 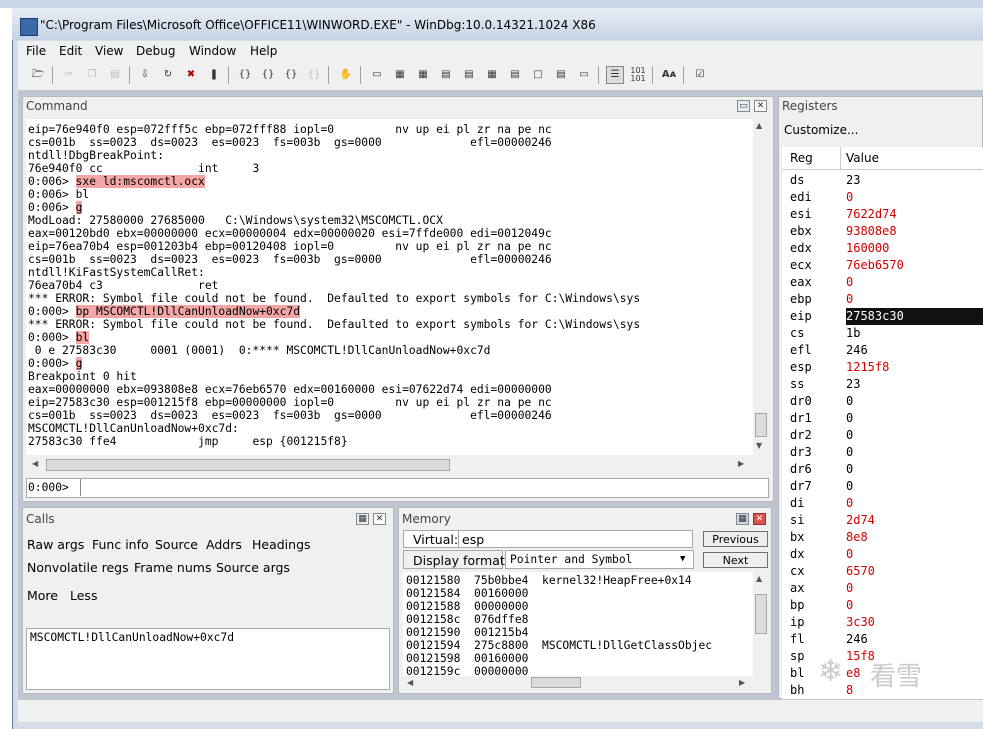 What do you see at coordinates (669, 75) in the screenshot?
I see `font-icon: Aᴀ` at bounding box center [669, 75].